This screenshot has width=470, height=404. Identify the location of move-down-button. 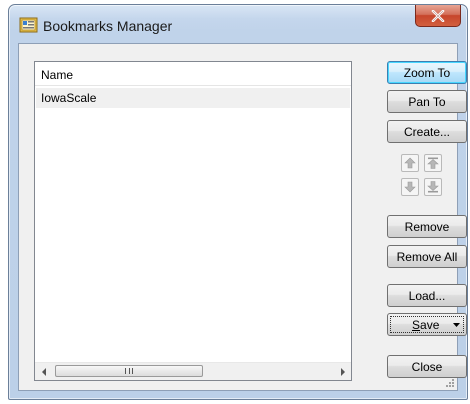
(410, 187).